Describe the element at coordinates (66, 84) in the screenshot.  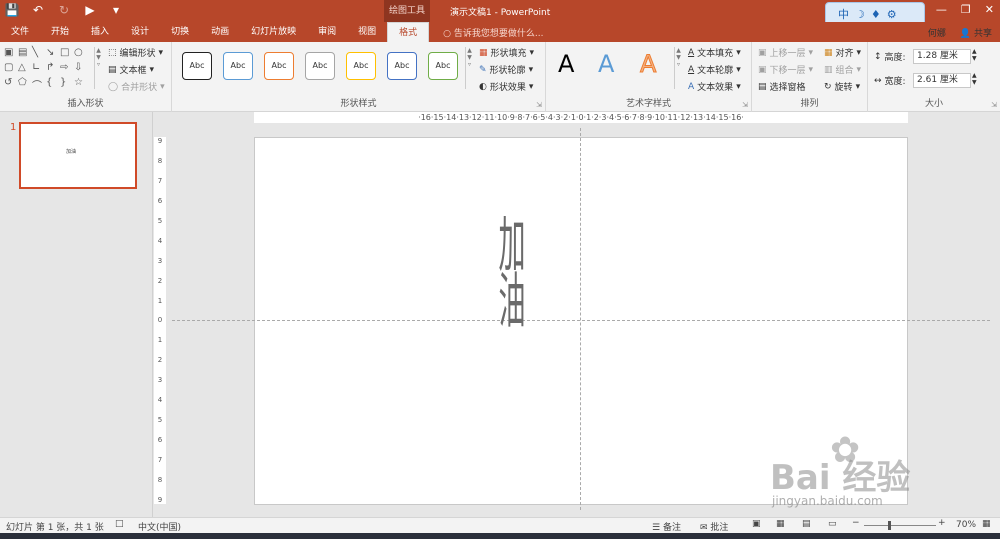
I see `bracket-shape-icon: }` at that location.